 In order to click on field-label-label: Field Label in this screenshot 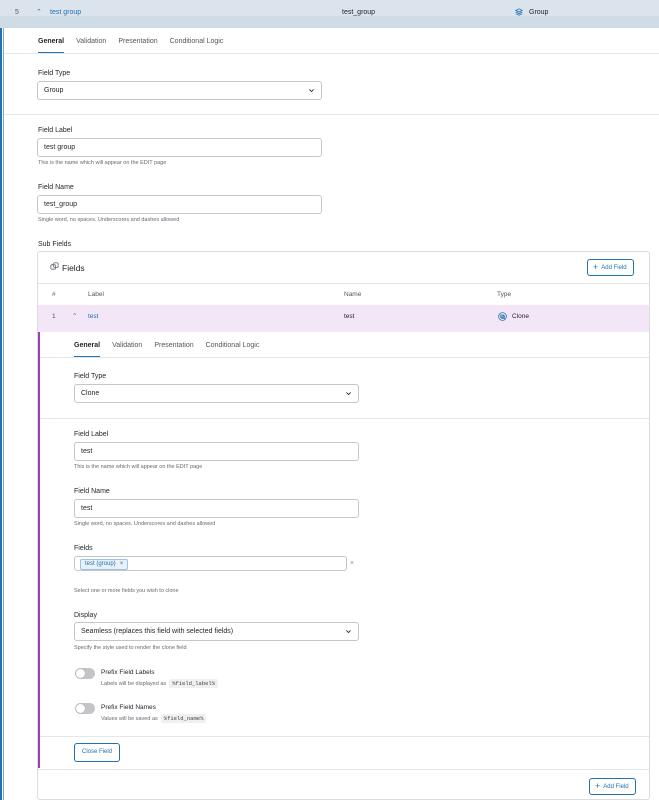, I will do `click(55, 130)`.